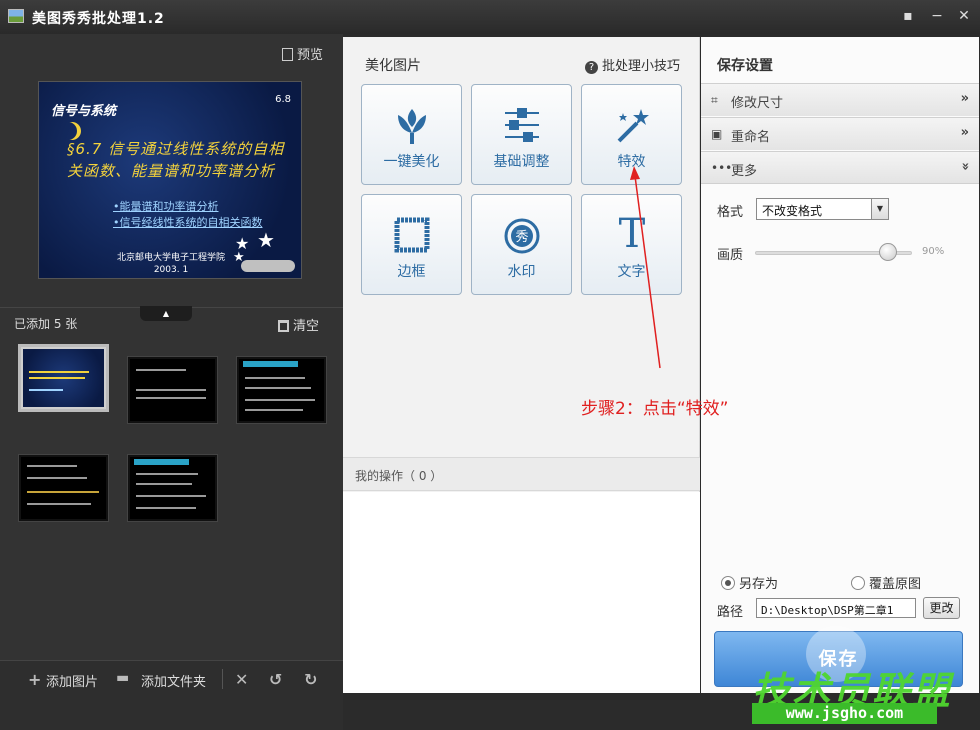 Image resolution: width=980 pixels, height=730 pixels. Describe the element at coordinates (655, 409) in the screenshot. I see `annotation-text: 步骤2：点击“特效”` at that location.